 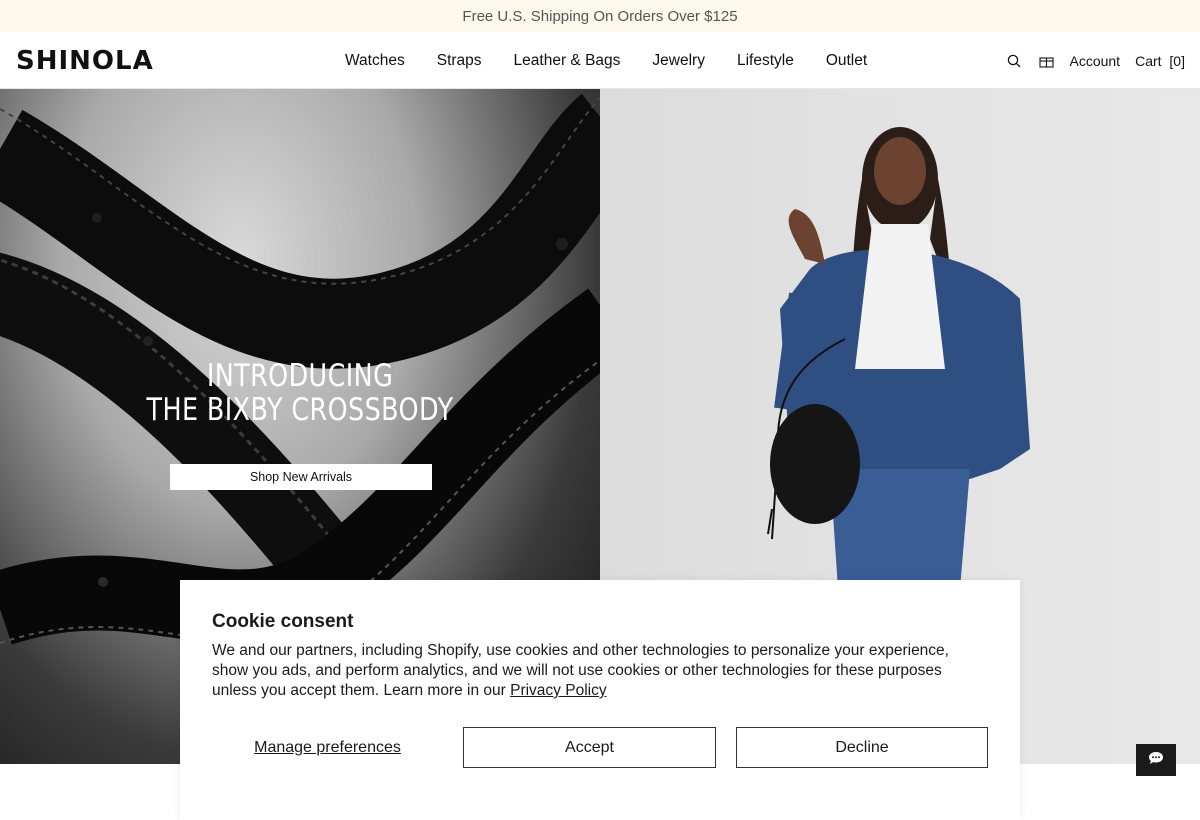 What do you see at coordinates (862, 747) in the screenshot?
I see `decline-button: Decline` at bounding box center [862, 747].